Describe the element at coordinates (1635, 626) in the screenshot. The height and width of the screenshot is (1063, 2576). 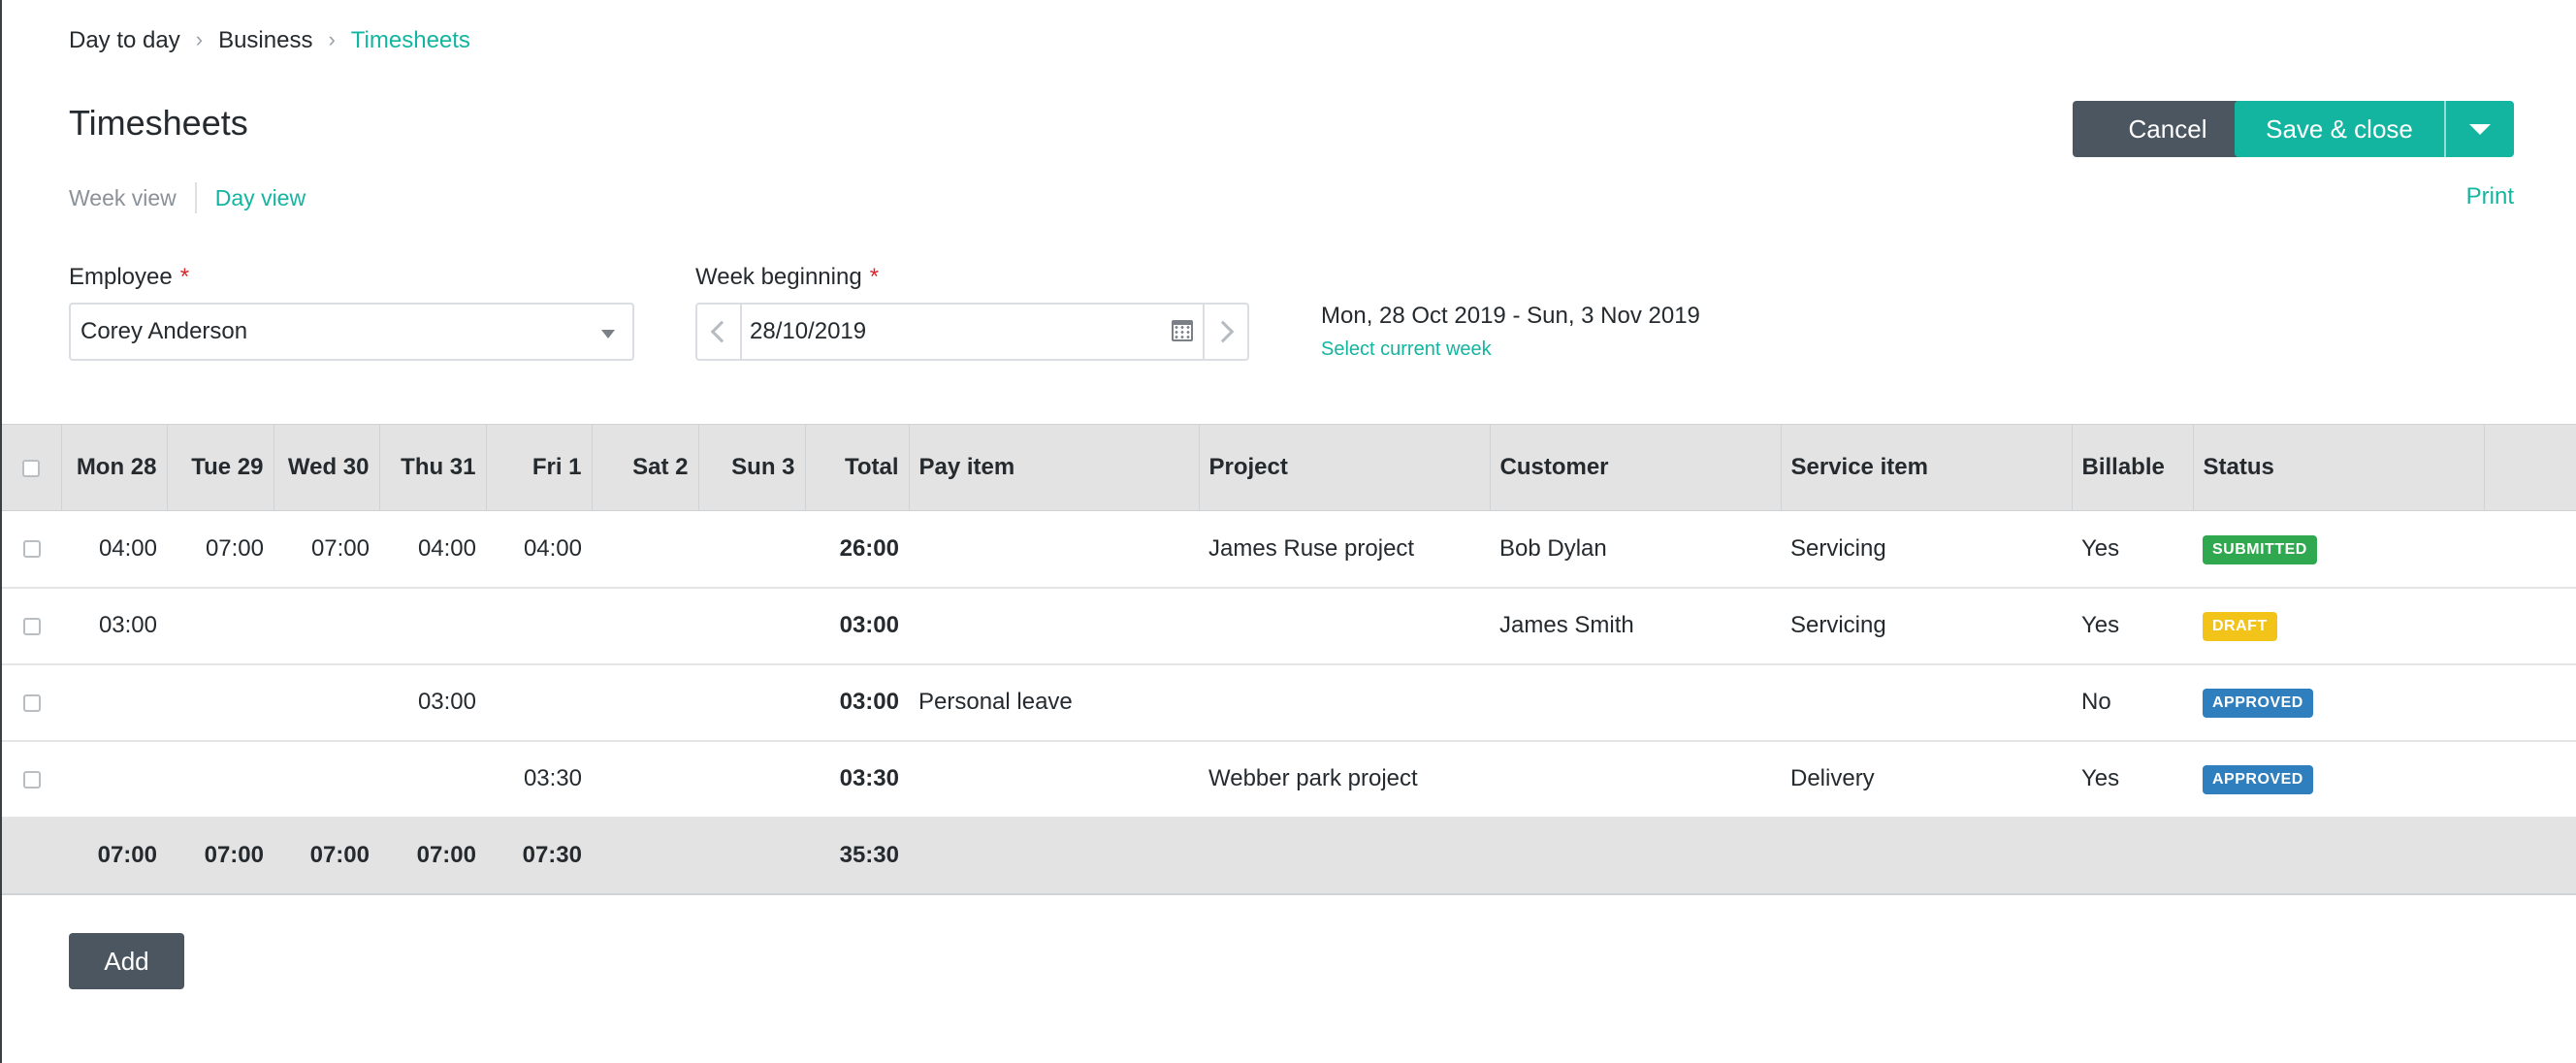
I see `cell-customer: James Smith` at that location.